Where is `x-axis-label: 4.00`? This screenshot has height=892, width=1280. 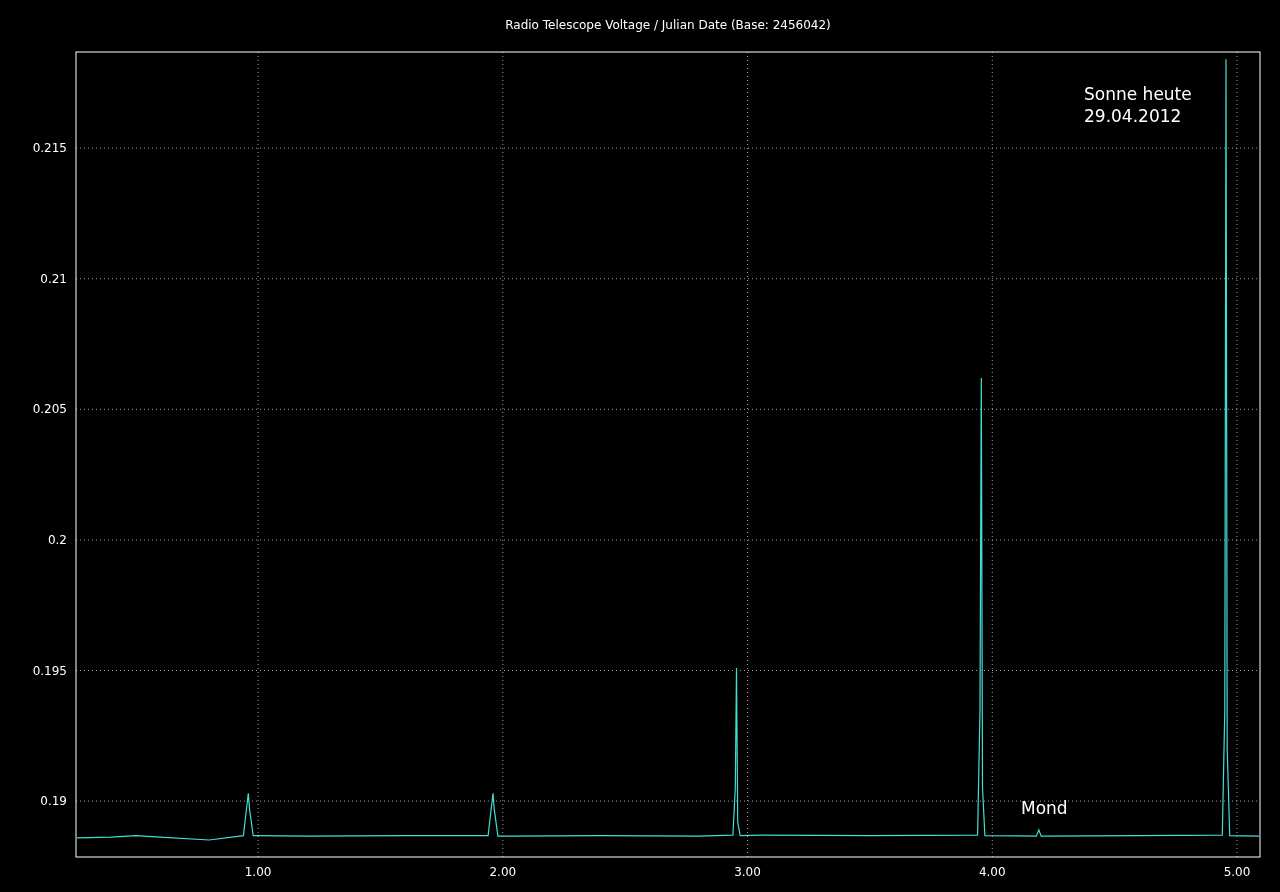
x-axis-label: 4.00 is located at coordinates (992, 872).